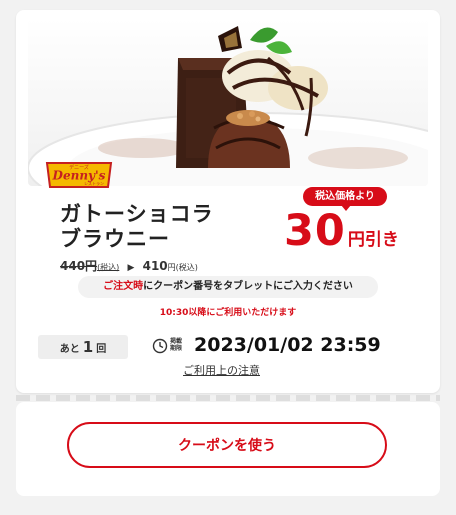 The width and height of the screenshot is (456, 515). Describe the element at coordinates (123, 286) in the screenshot. I see `notice-highlight: ご注文時` at that location.